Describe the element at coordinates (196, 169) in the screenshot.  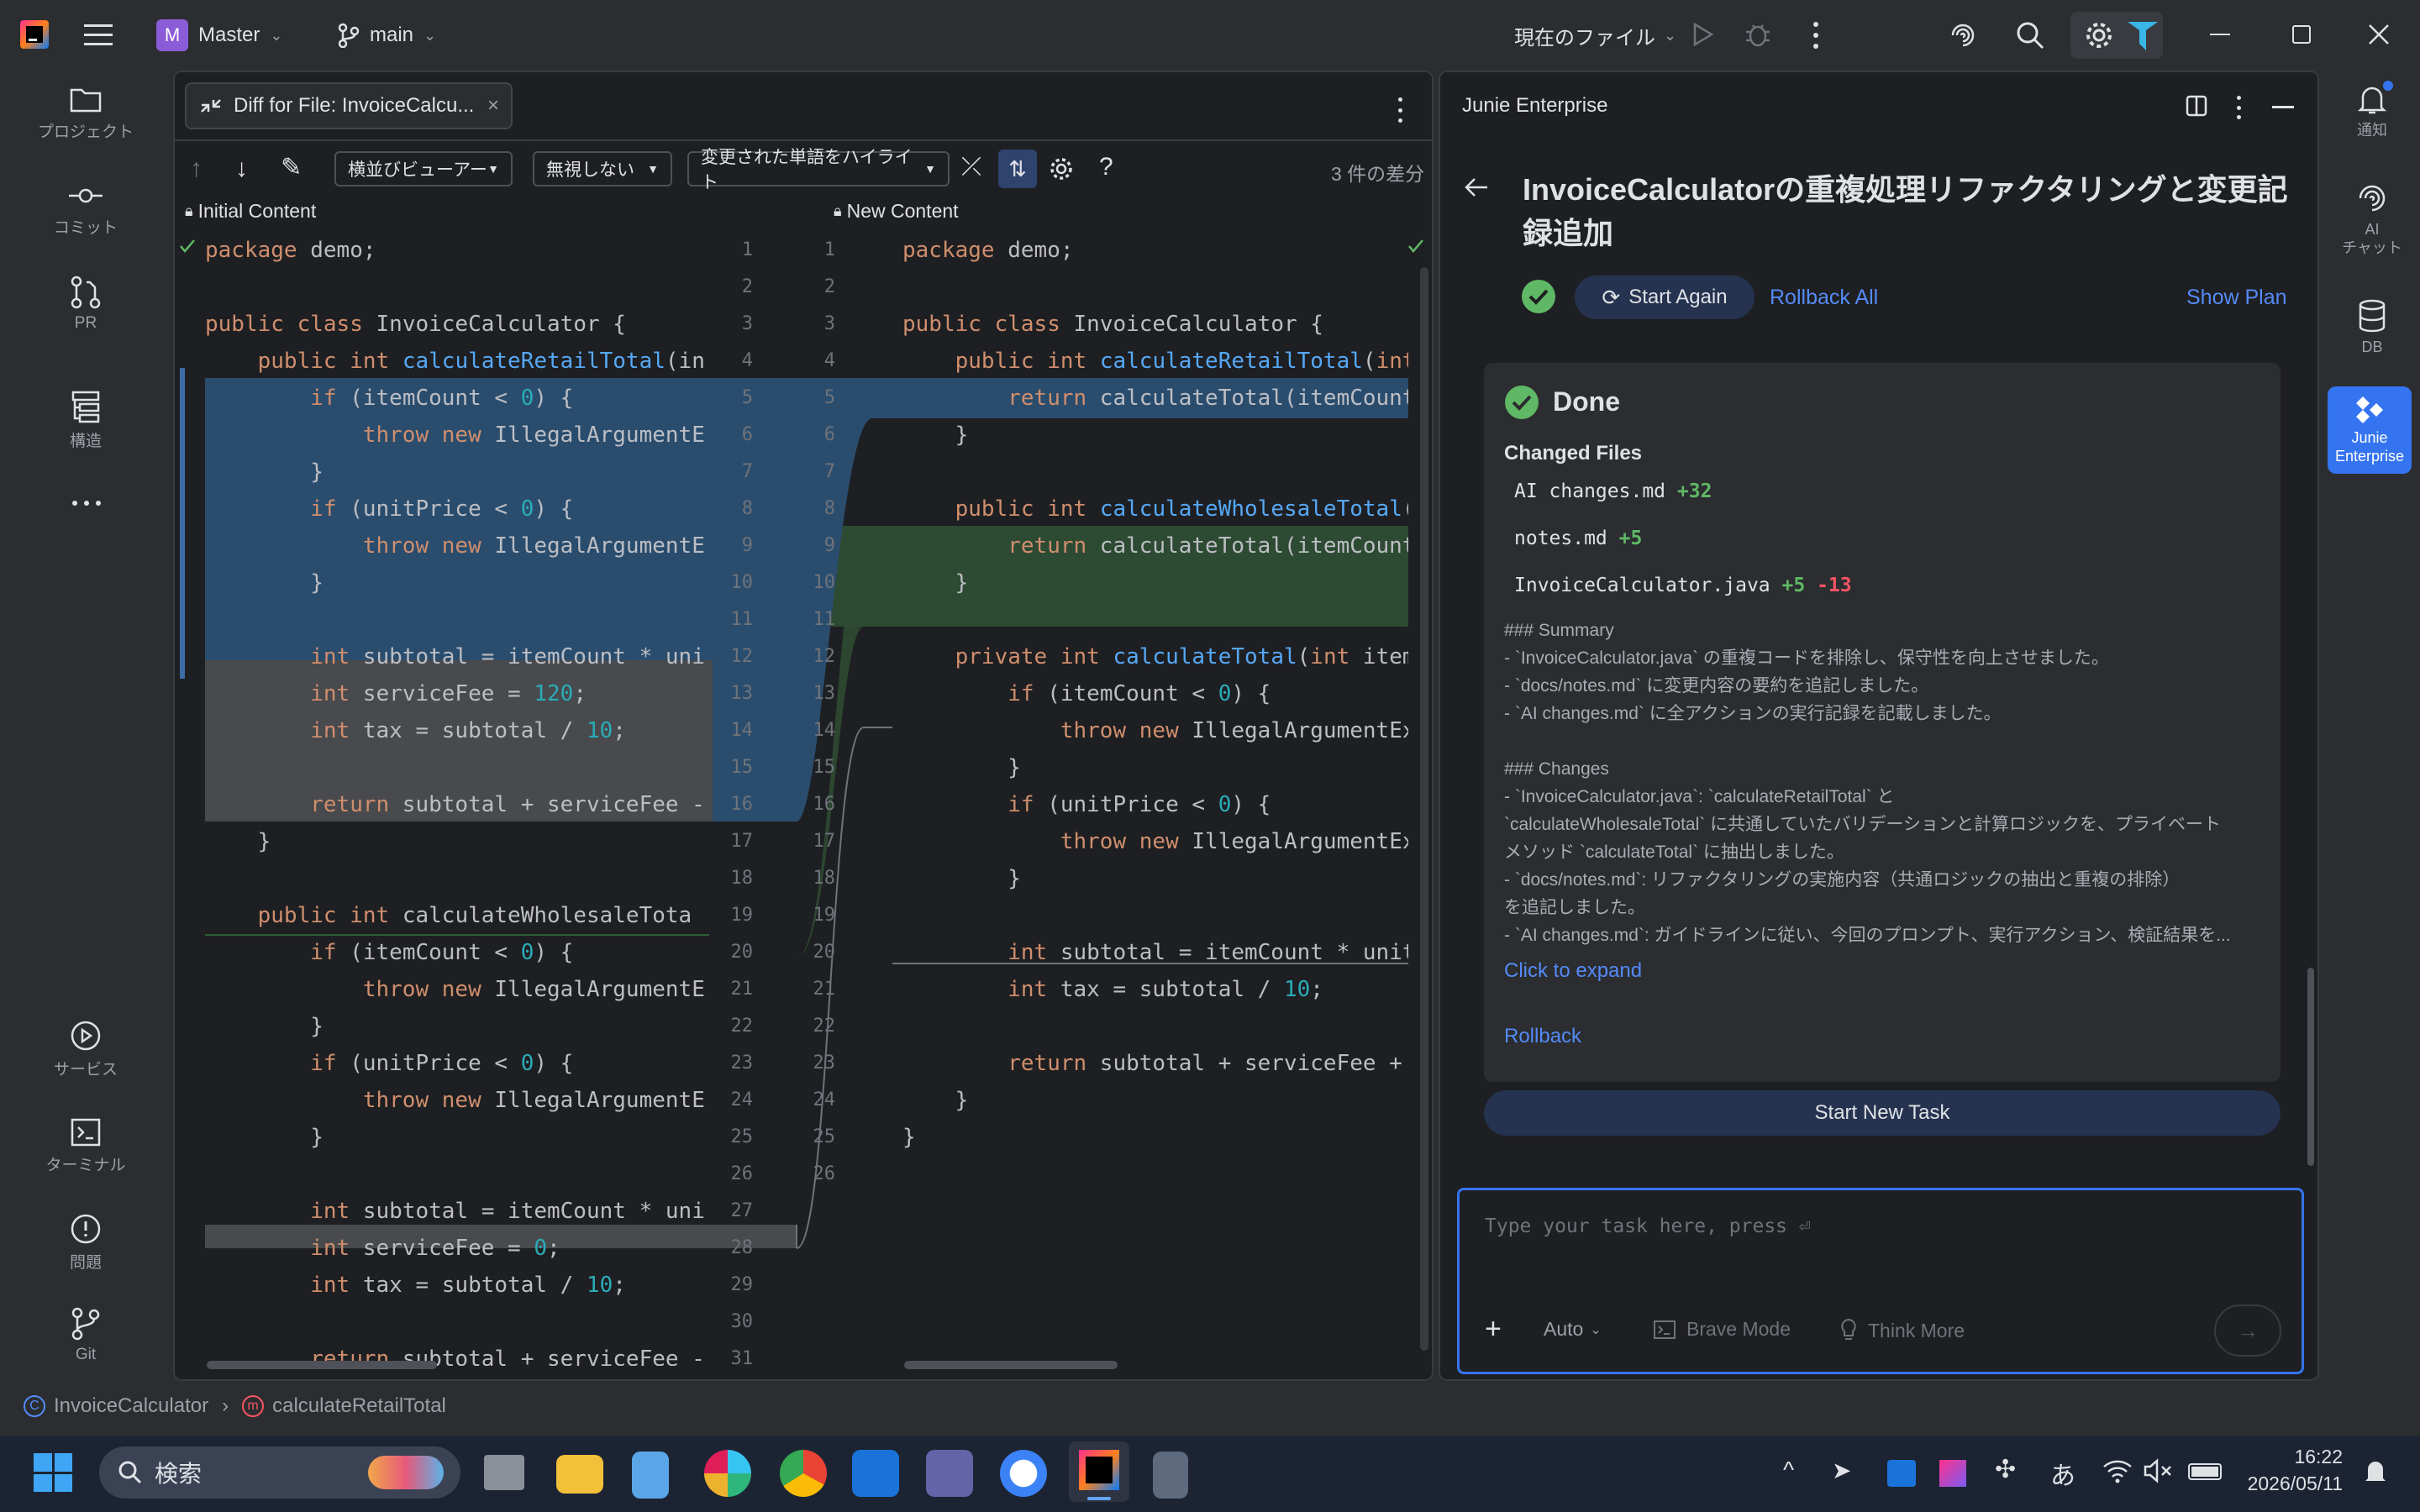
I see `previous-difference-icon: ↑` at that location.